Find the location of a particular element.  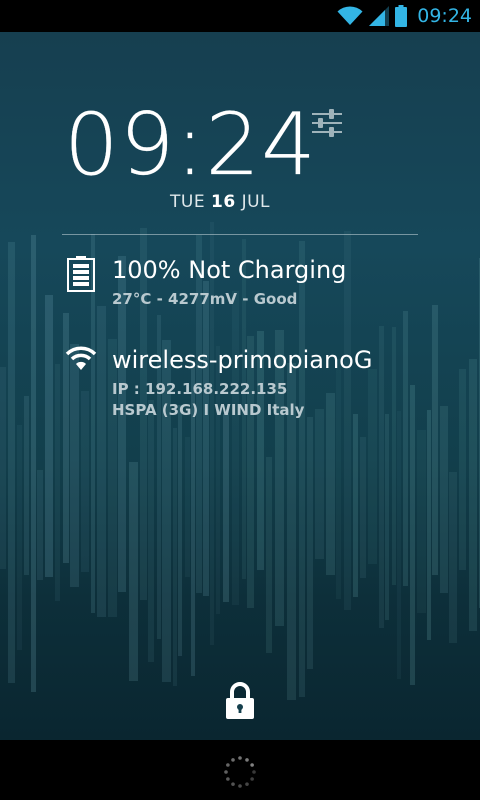

loading-spinner-icon is located at coordinates (240, 772).